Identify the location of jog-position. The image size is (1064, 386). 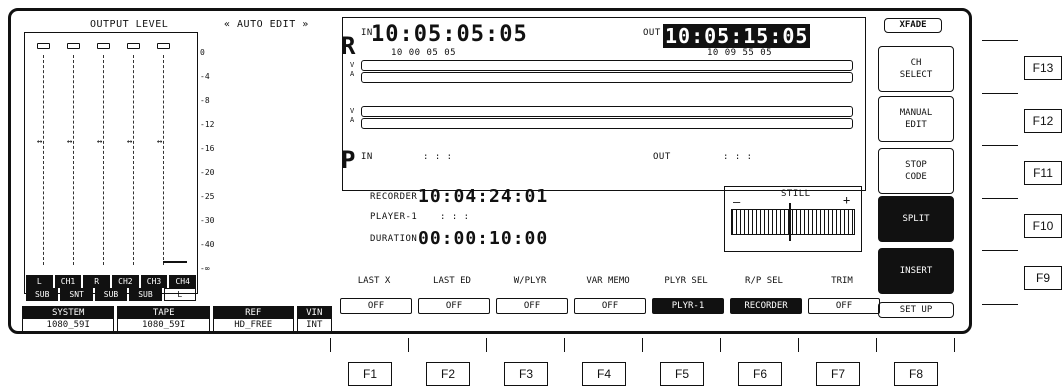
(790, 222).